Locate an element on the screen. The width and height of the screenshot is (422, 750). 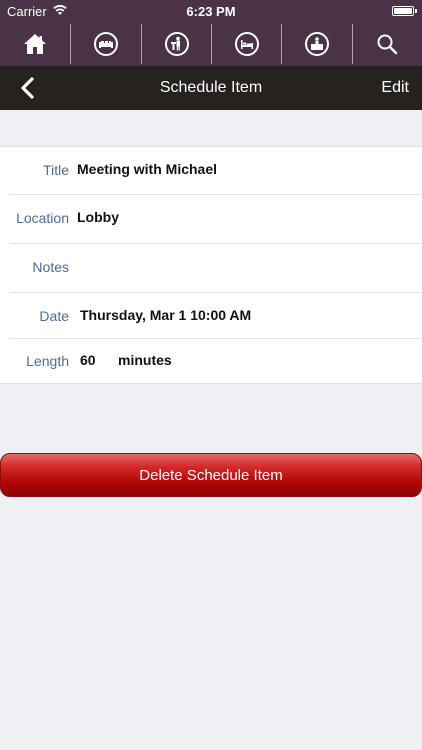
meeting-button is located at coordinates (177, 44).